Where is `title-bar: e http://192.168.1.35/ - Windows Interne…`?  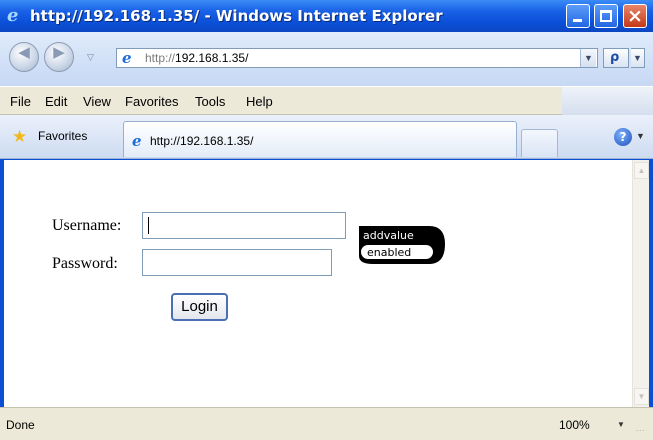
title-bar: e http://192.168.1.35/ - Windows Interne… is located at coordinates (326, 16).